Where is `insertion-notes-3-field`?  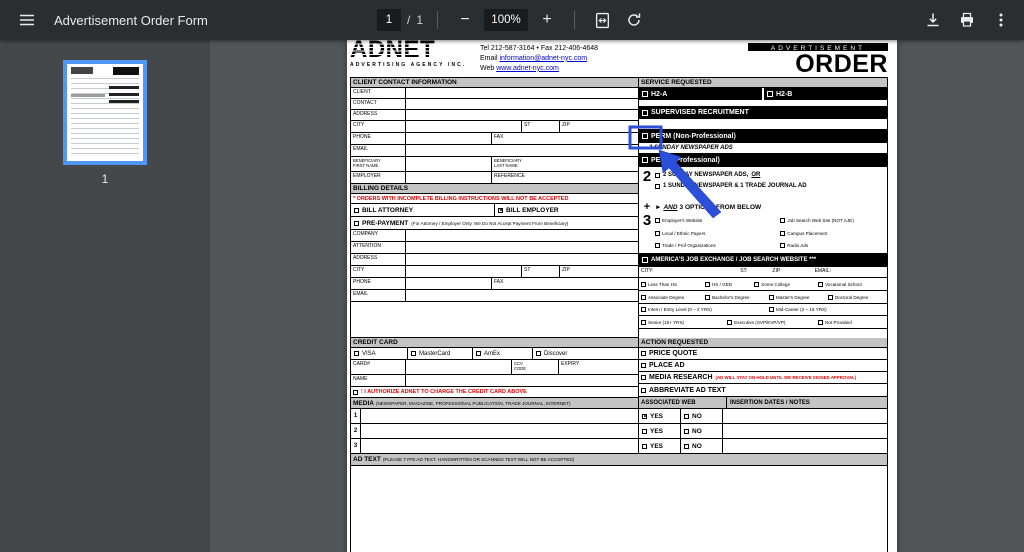
insertion-notes-3-field is located at coordinates (805, 446).